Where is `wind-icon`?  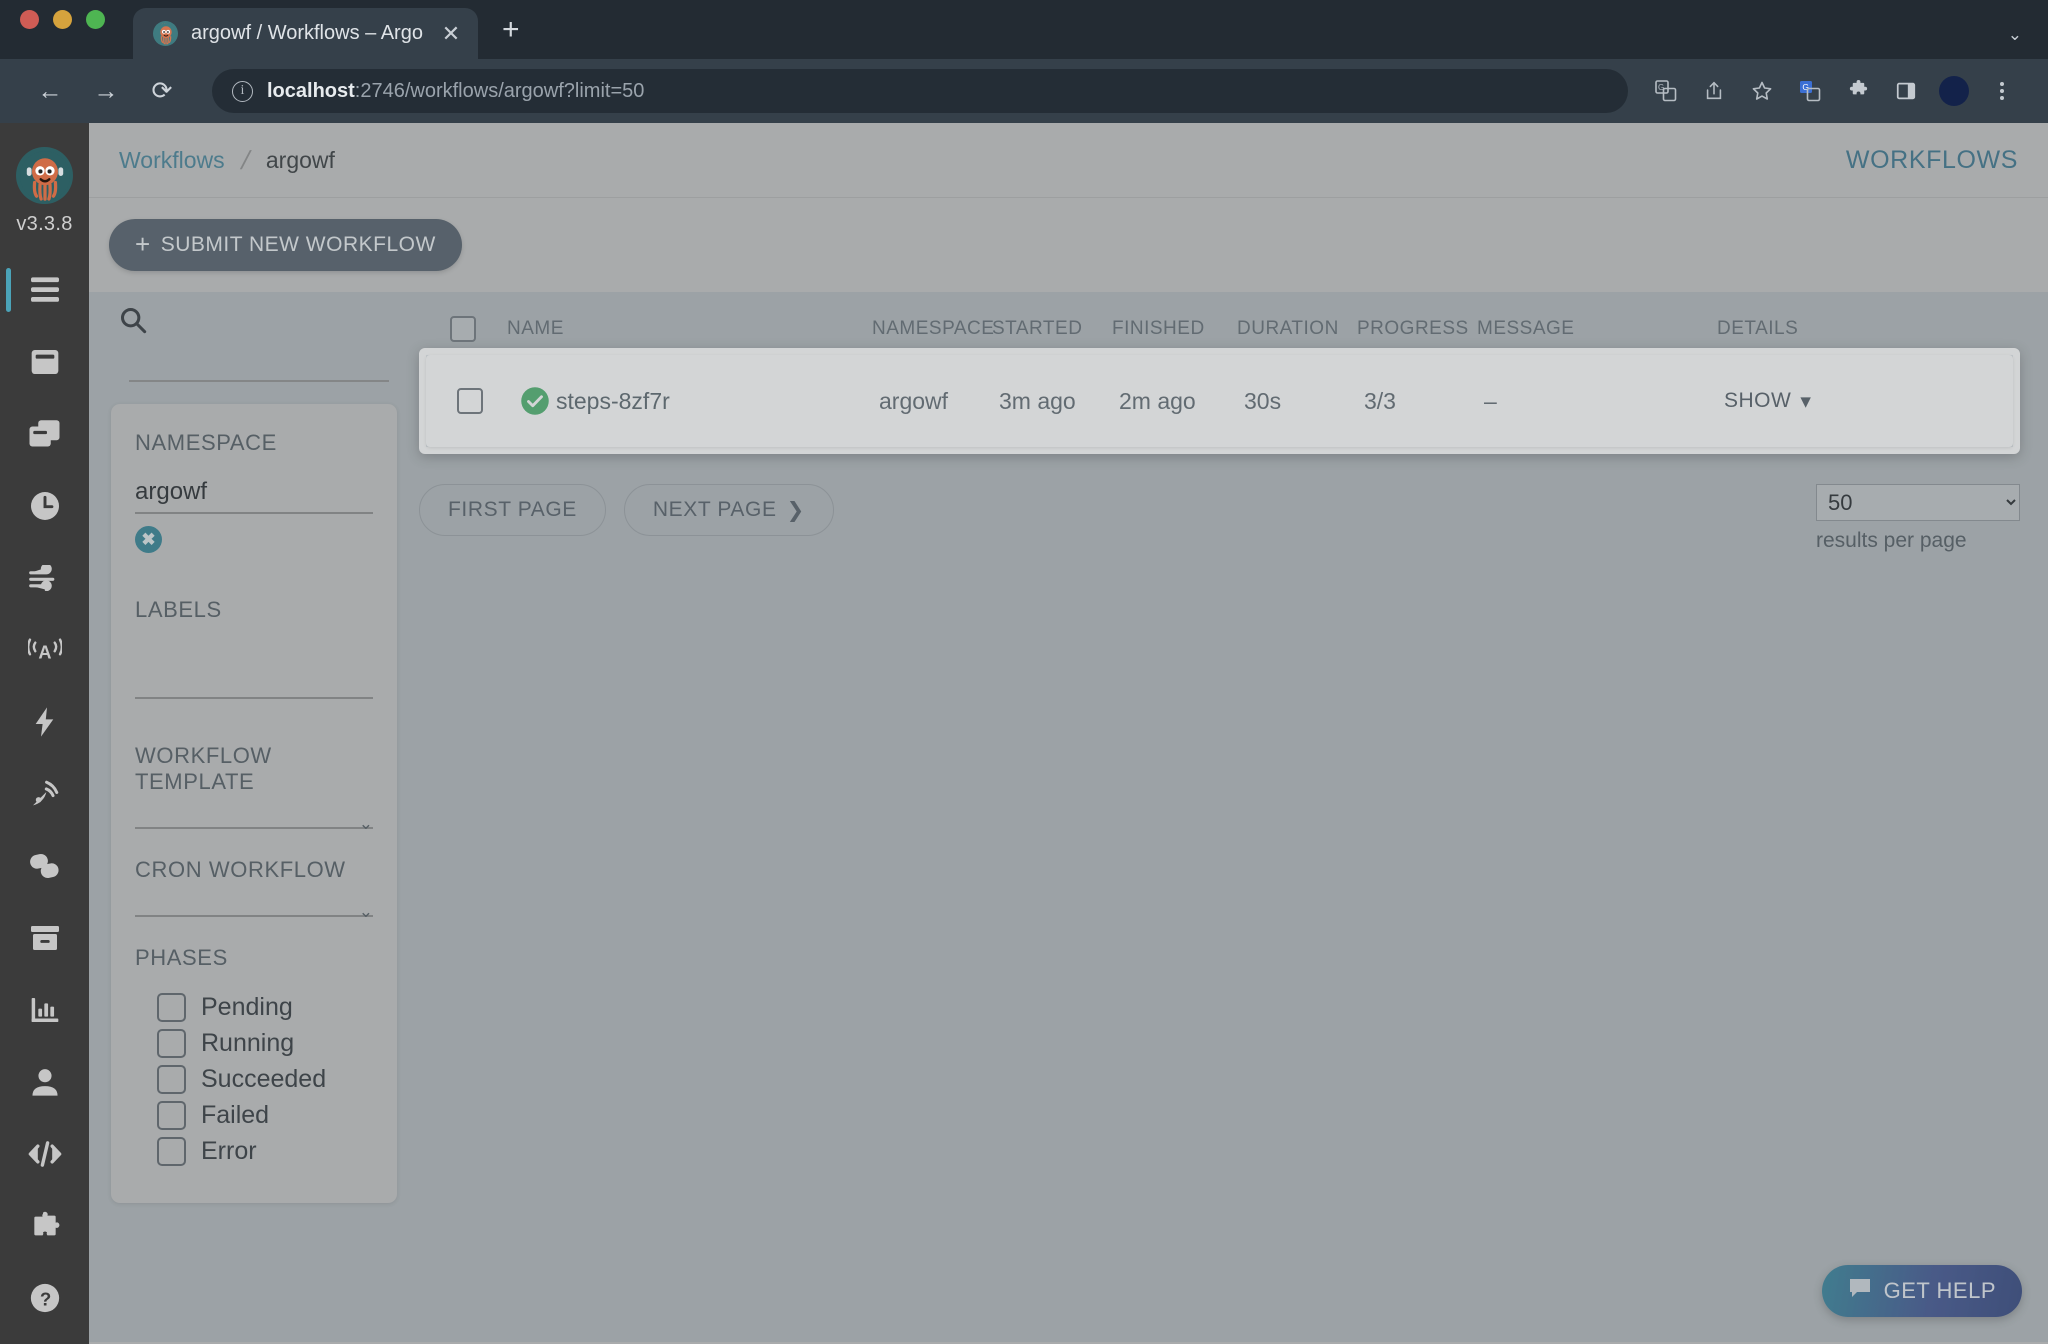
wind-icon is located at coordinates (41, 578).